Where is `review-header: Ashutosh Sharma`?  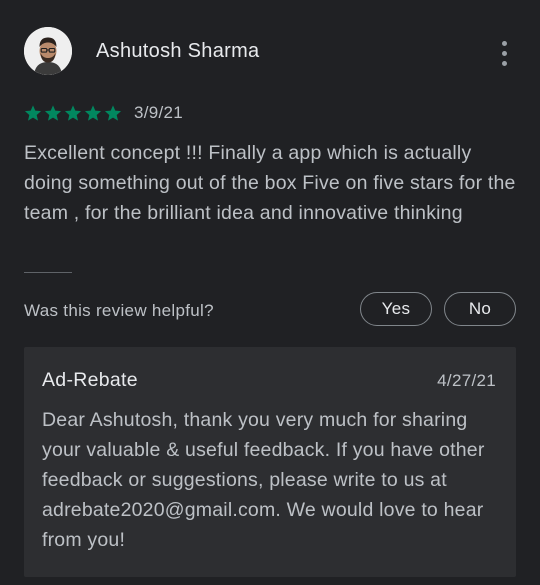 review-header: Ashutosh Sharma is located at coordinates (270, 52).